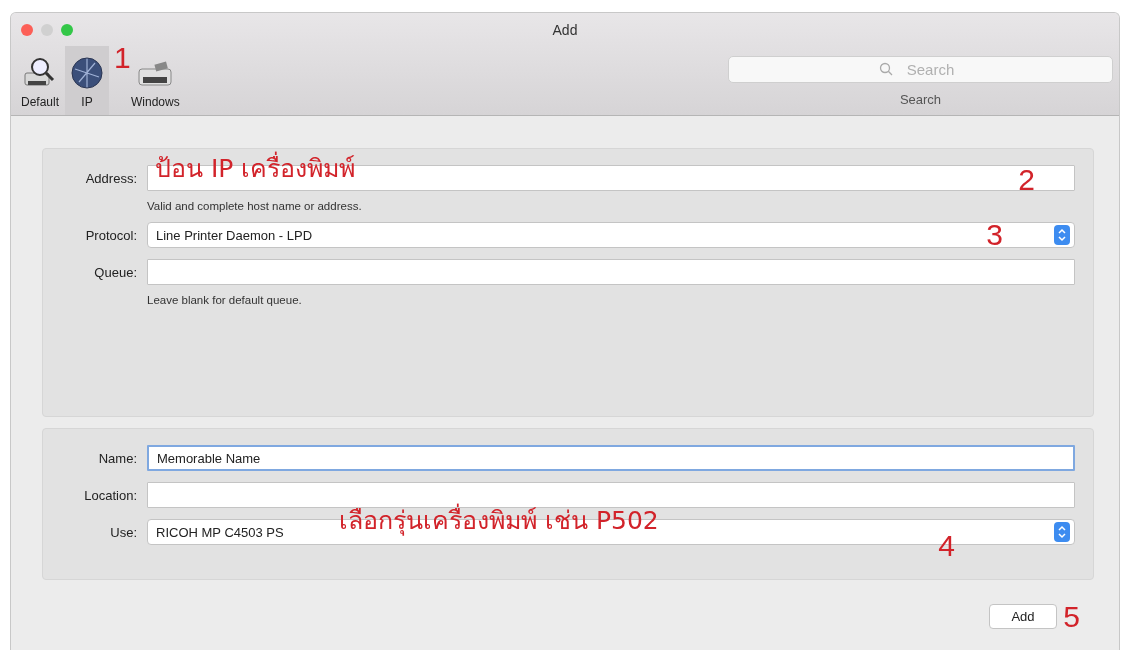  What do you see at coordinates (225, 300) in the screenshot?
I see `hint-text: Leave blank for default queue.` at bounding box center [225, 300].